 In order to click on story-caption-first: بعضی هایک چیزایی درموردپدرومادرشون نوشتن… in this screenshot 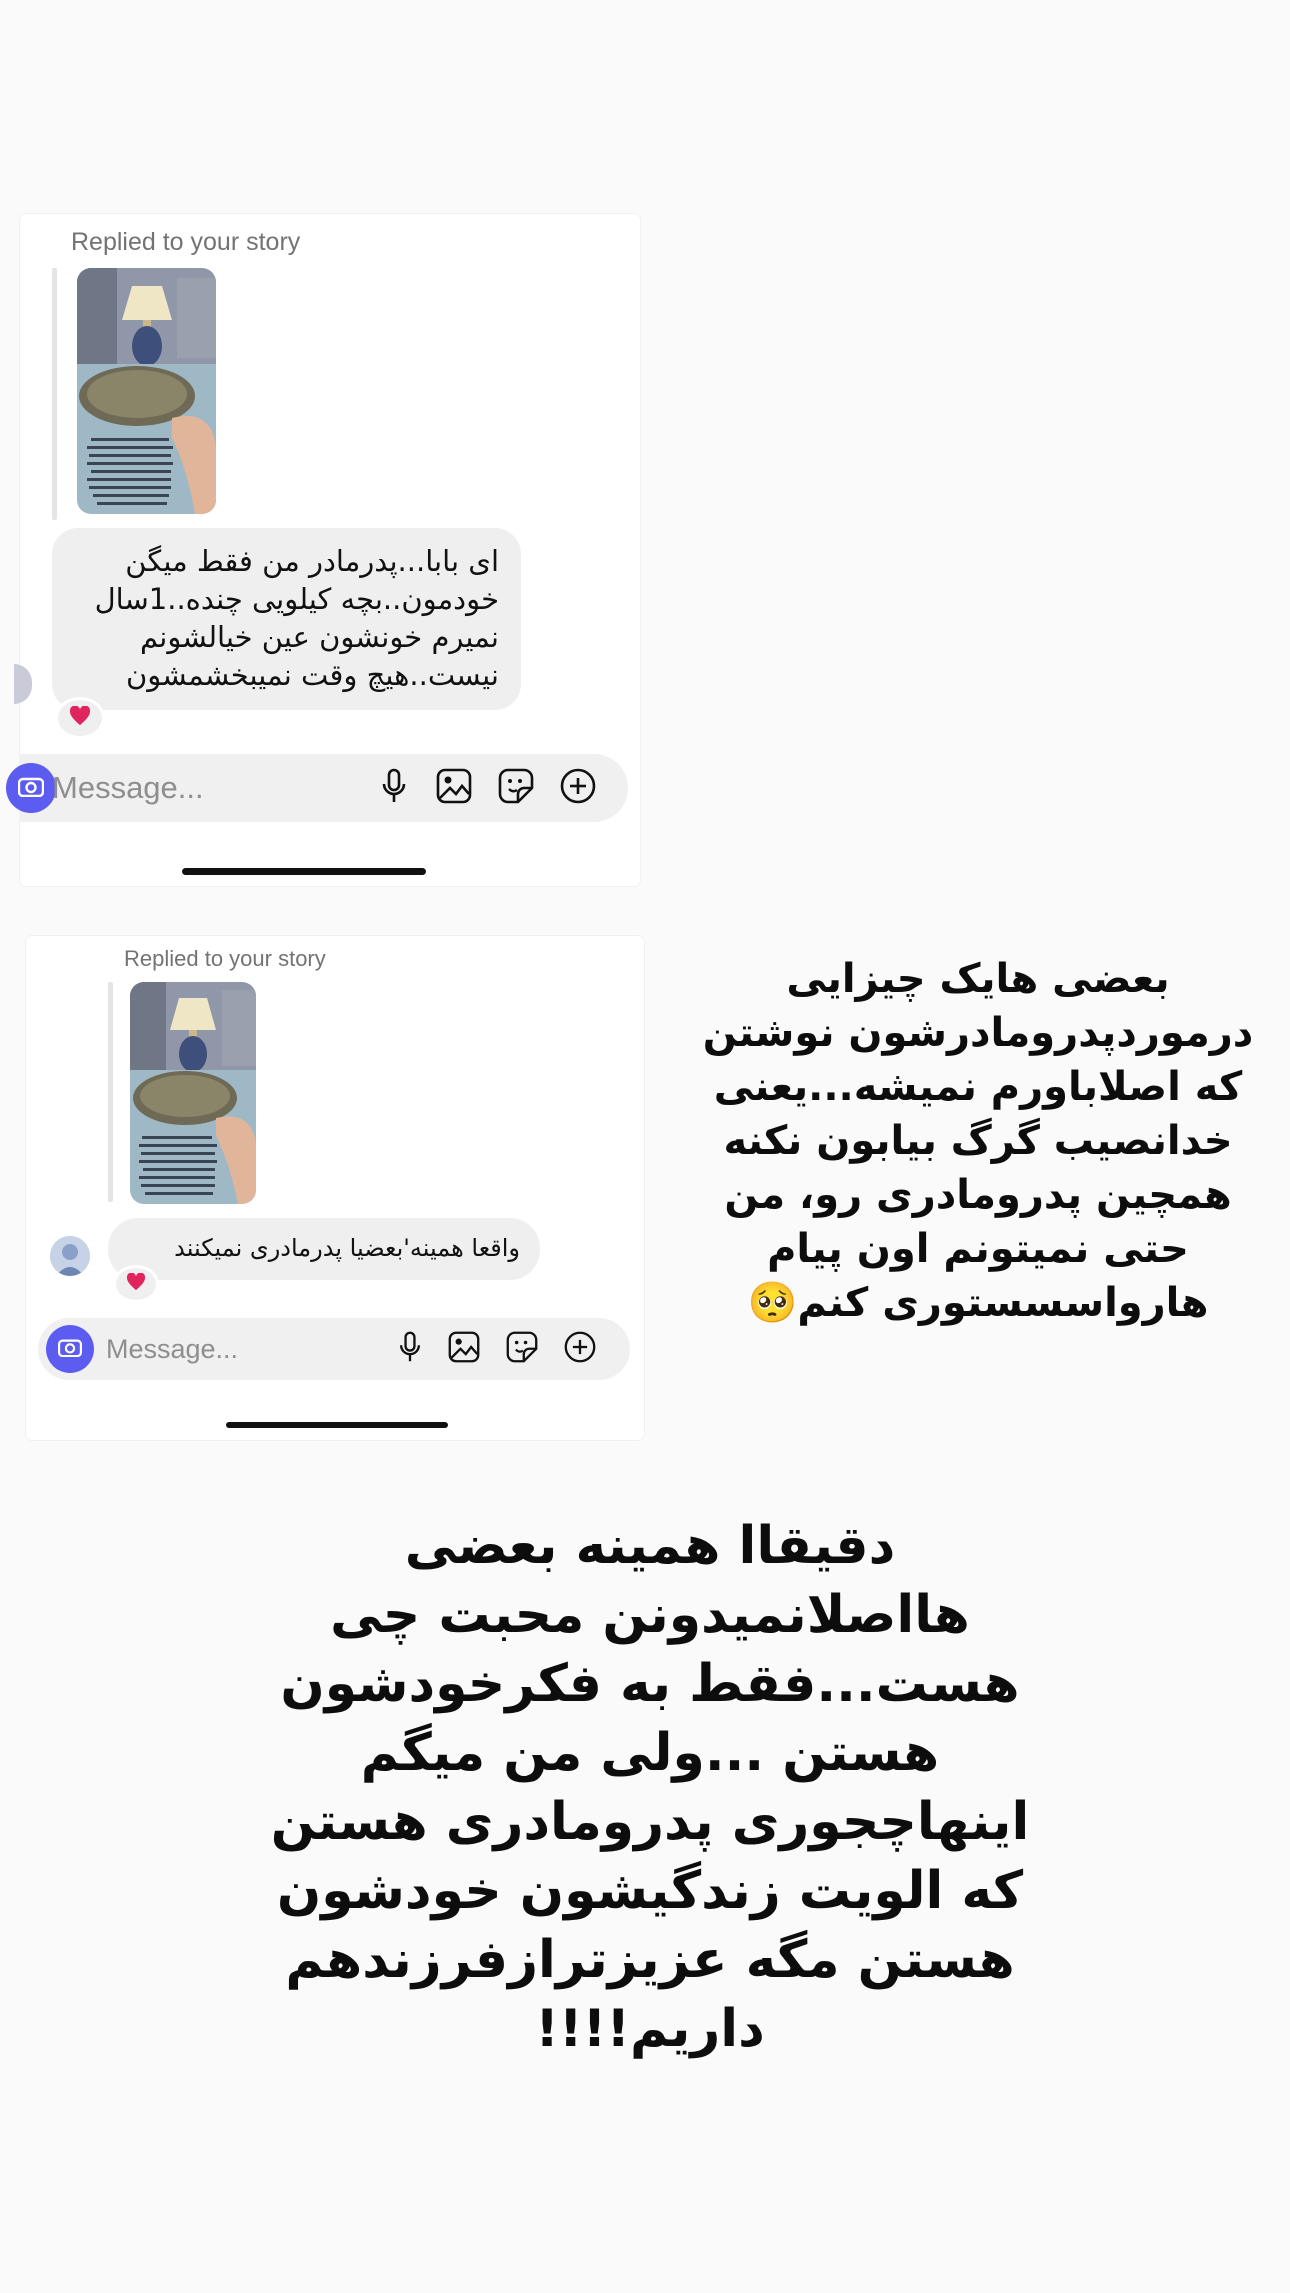, I will do `click(978, 1141)`.